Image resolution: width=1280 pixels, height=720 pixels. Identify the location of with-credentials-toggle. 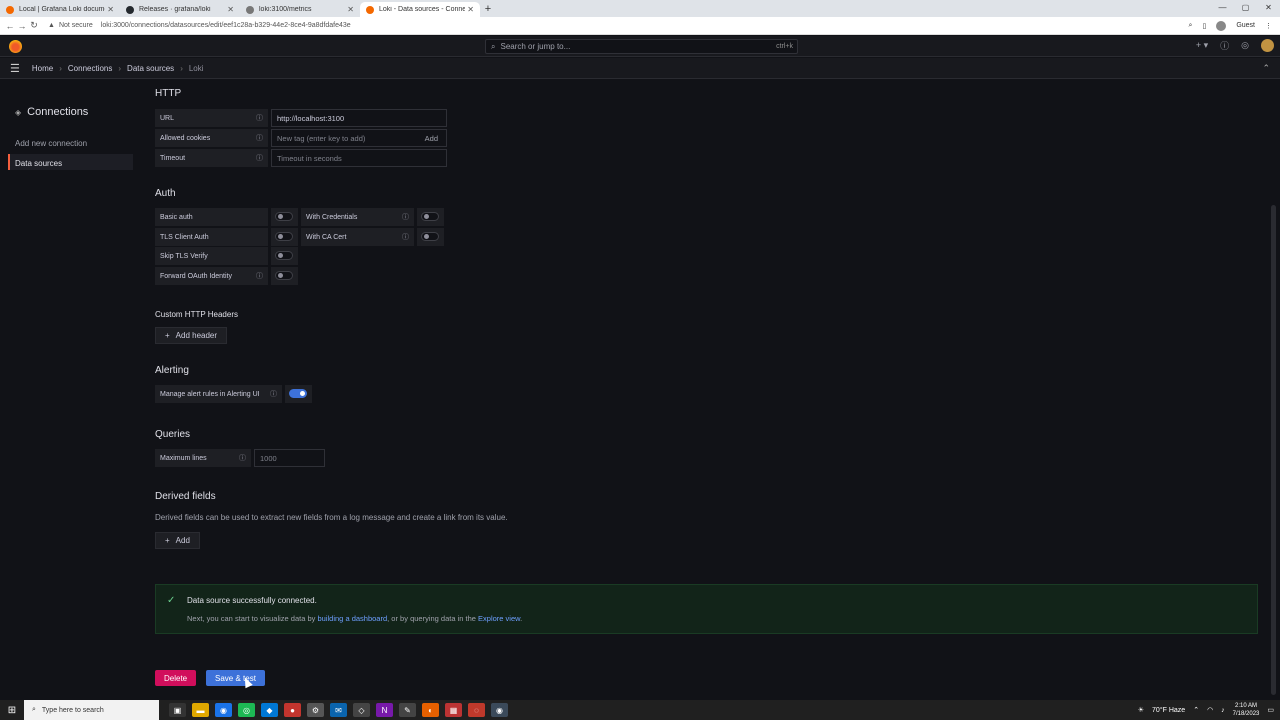
(430, 216).